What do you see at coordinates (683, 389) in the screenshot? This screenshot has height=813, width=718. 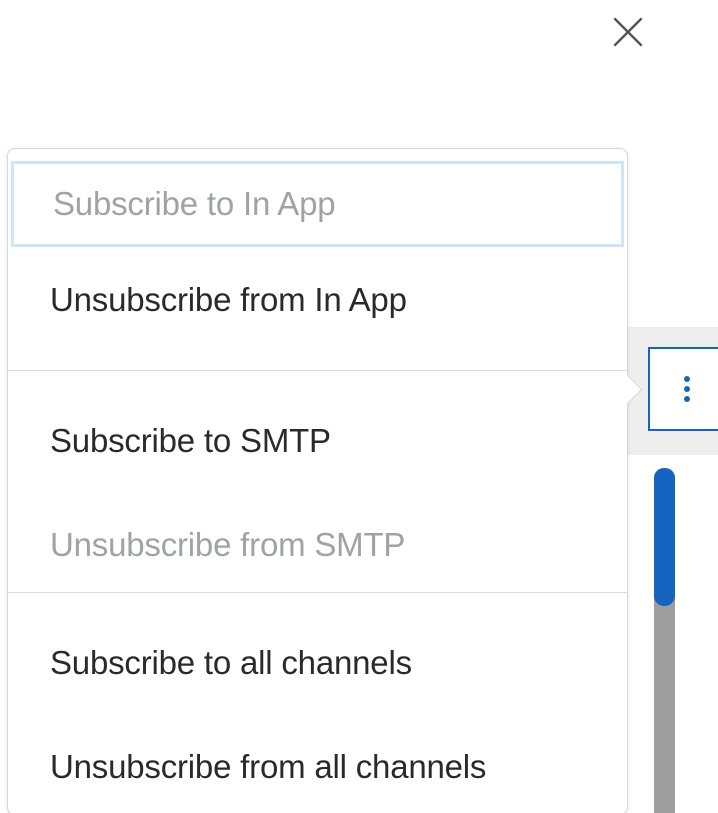 I see `row-actions-button` at bounding box center [683, 389].